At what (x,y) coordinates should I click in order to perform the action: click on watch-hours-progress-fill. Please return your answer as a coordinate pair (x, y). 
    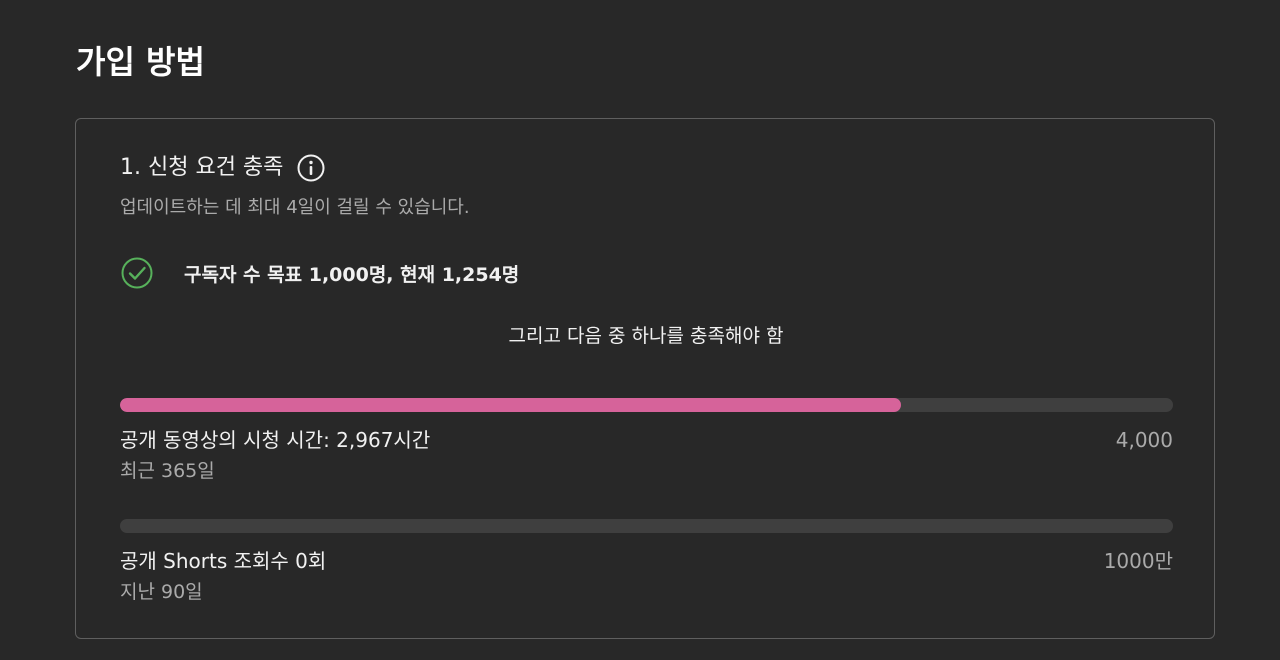
    Looking at the image, I should click on (511, 405).